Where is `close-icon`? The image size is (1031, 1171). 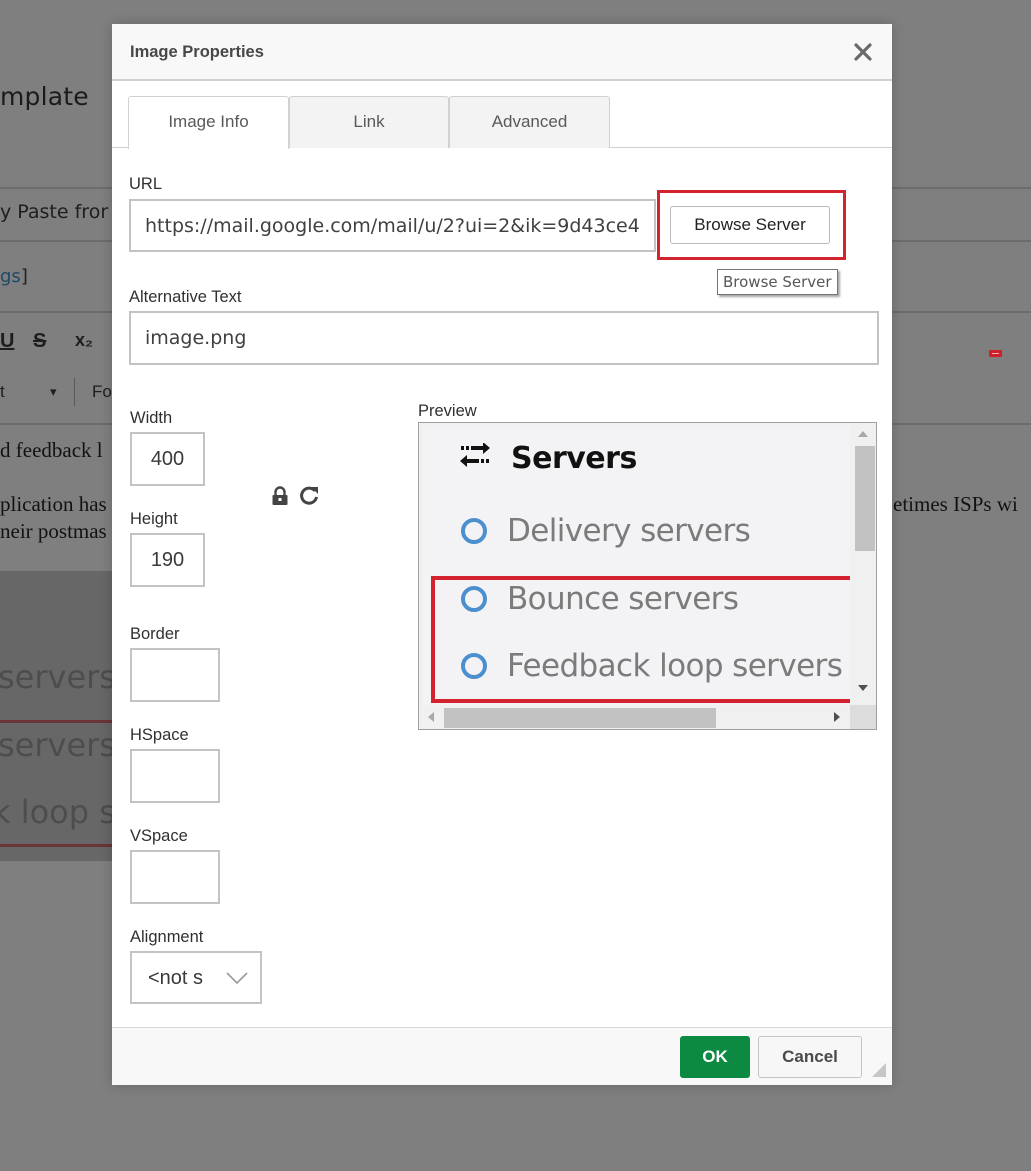 close-icon is located at coordinates (863, 52).